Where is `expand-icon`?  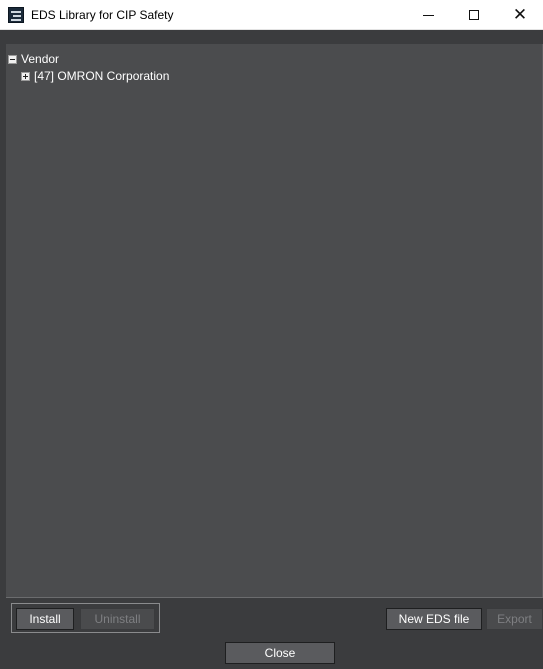
expand-icon is located at coordinates (25, 76).